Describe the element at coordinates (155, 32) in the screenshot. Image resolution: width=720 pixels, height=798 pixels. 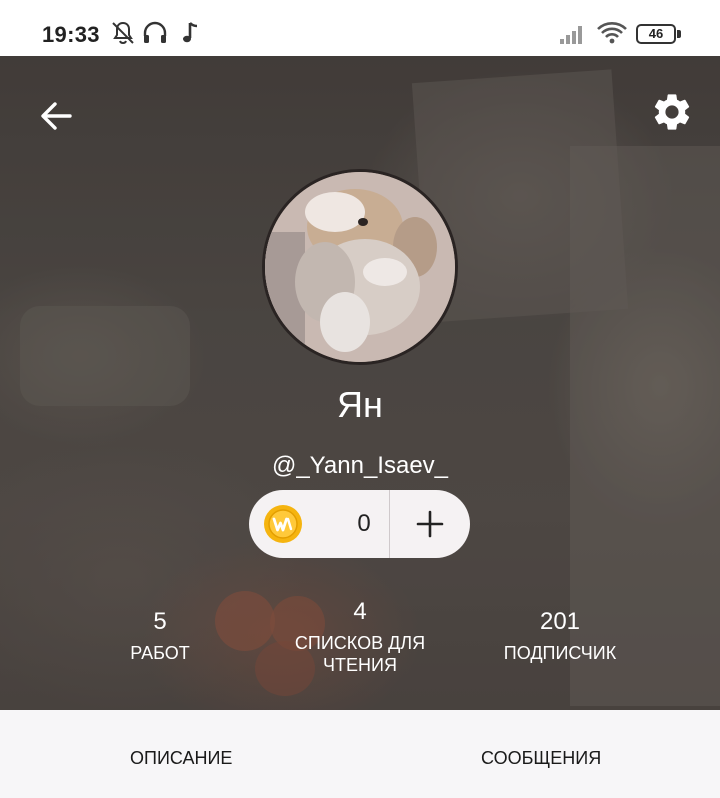
I see `headphones-icon` at that location.